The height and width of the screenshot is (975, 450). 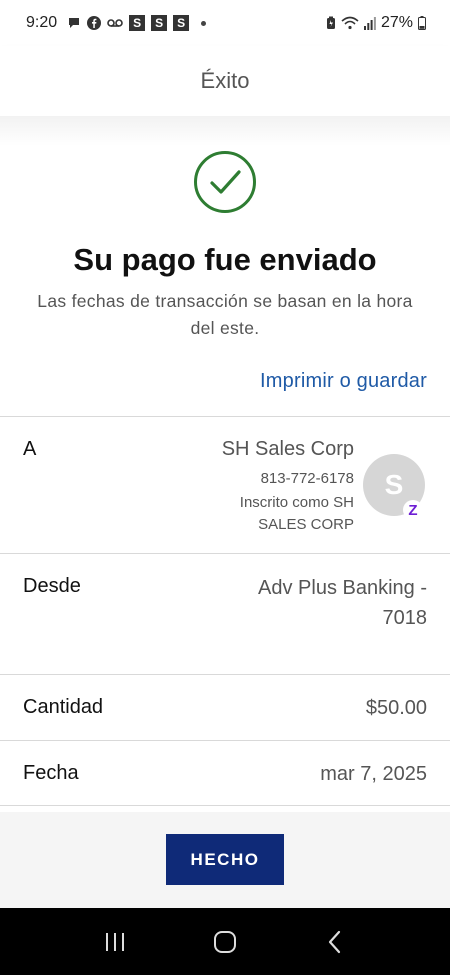 I want to click on page-title: Éxito, so click(x=225, y=80).